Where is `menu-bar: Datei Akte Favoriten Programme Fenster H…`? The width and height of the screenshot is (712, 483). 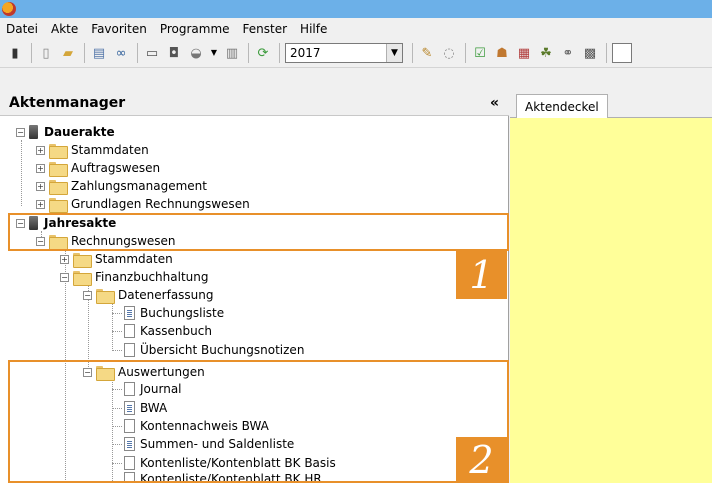 menu-bar: Datei Akte Favoriten Programme Fenster H… is located at coordinates (356, 28).